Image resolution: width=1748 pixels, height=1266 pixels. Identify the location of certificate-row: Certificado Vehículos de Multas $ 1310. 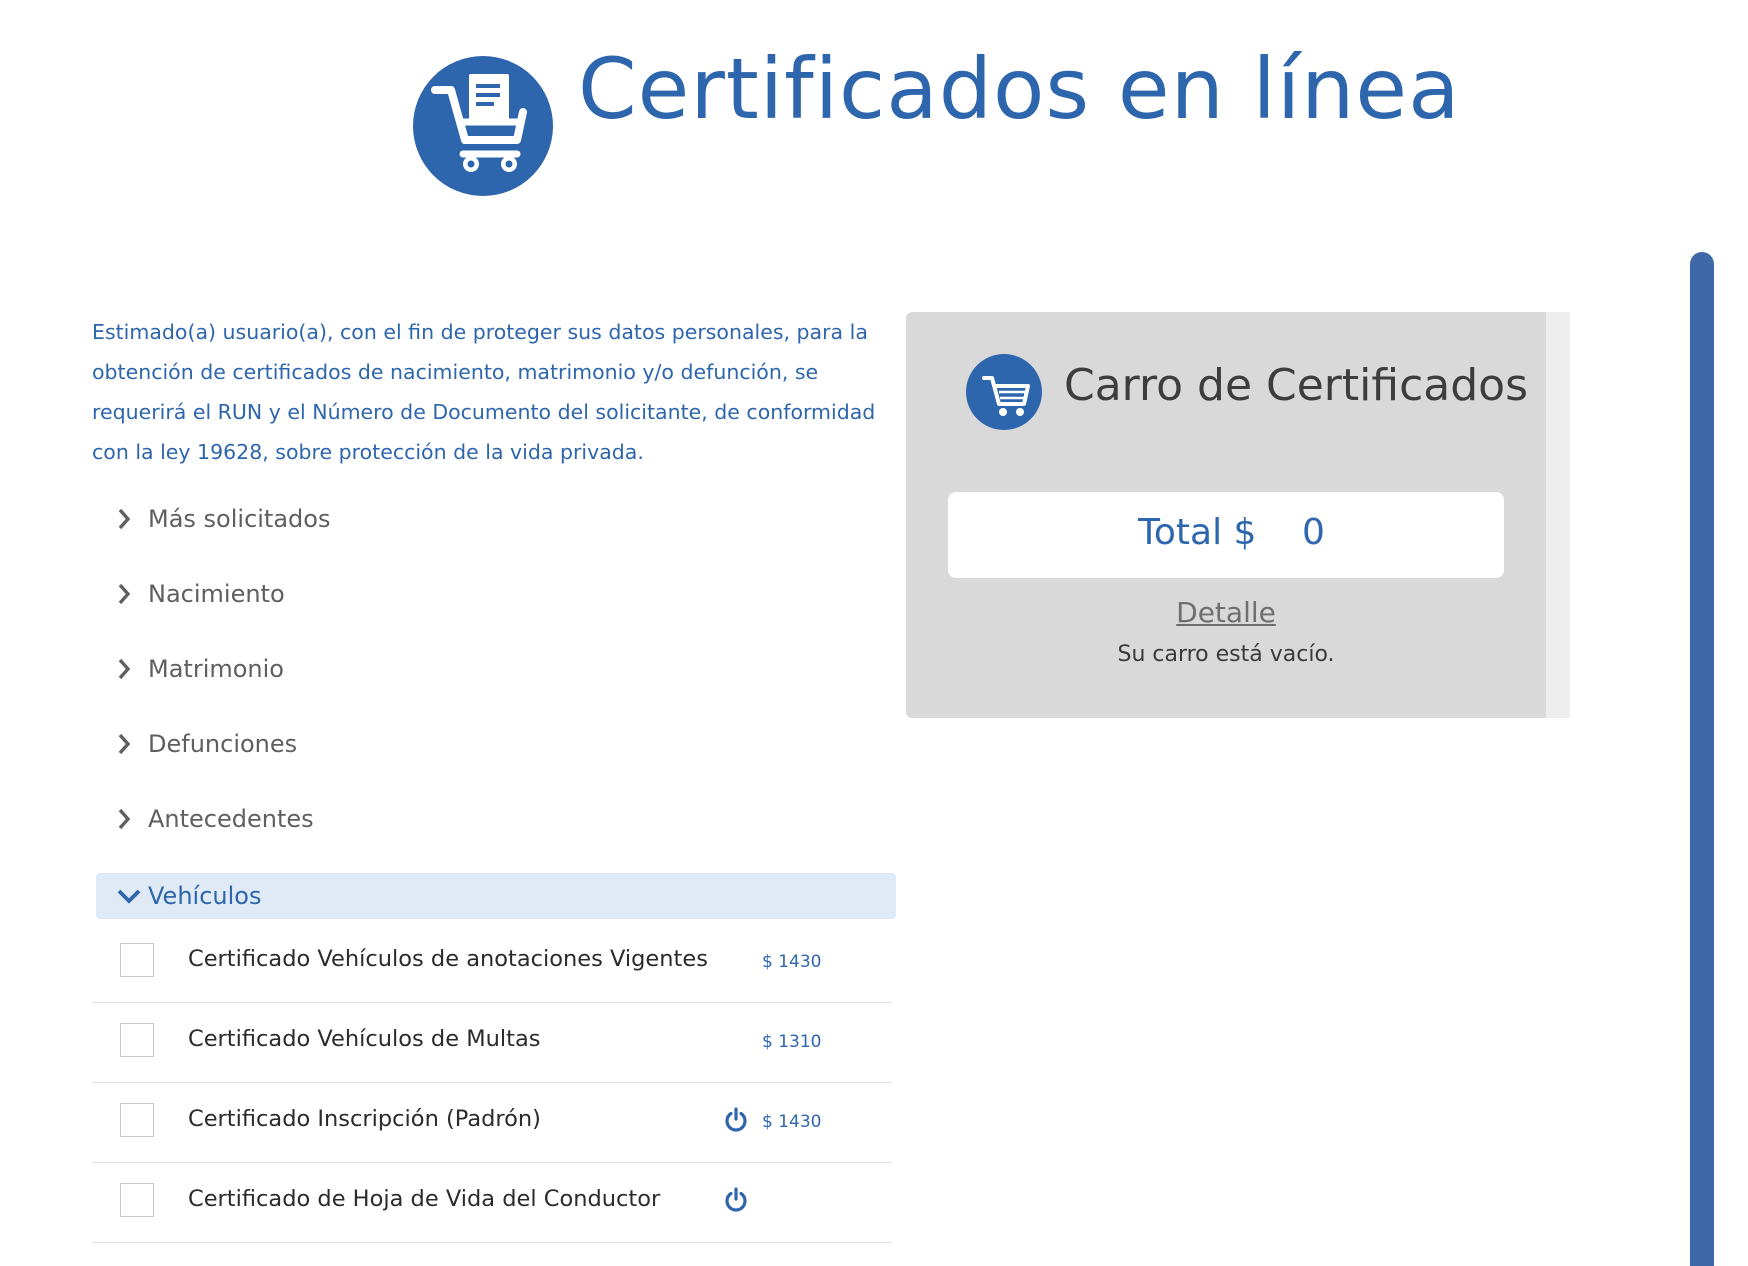
(492, 1042).